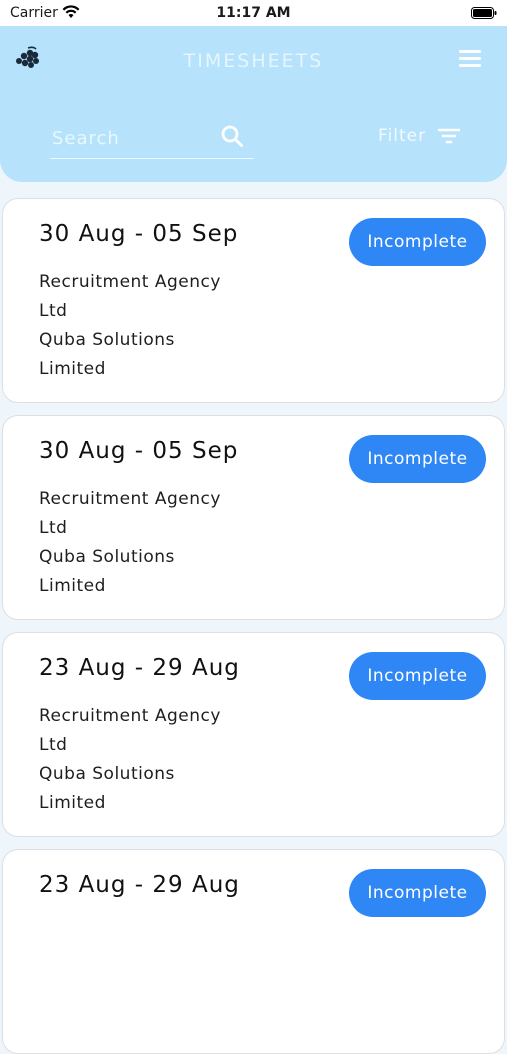 The image size is (507, 1054). I want to click on search-icon, so click(232, 136).